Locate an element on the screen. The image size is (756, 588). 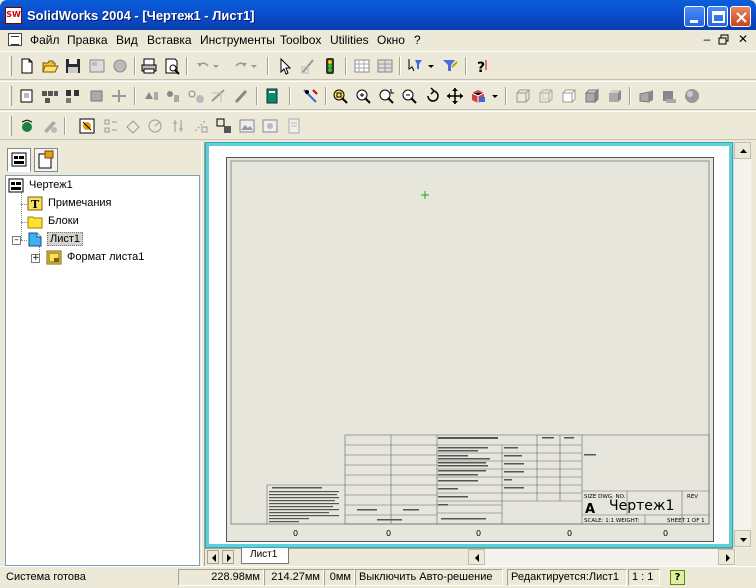
grid-button is located at coordinates (362, 66).